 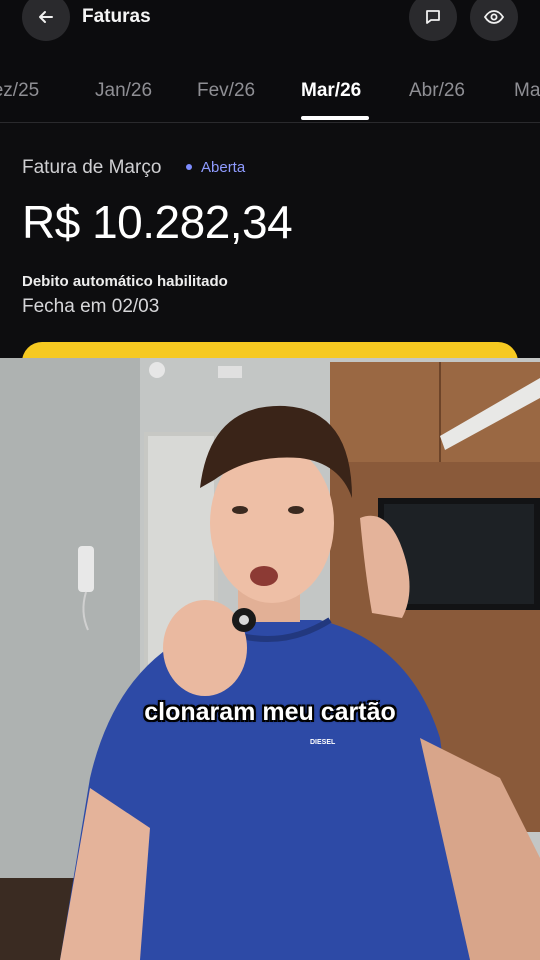 What do you see at coordinates (46, 17) in the screenshot?
I see `arrow-left-icon` at bounding box center [46, 17].